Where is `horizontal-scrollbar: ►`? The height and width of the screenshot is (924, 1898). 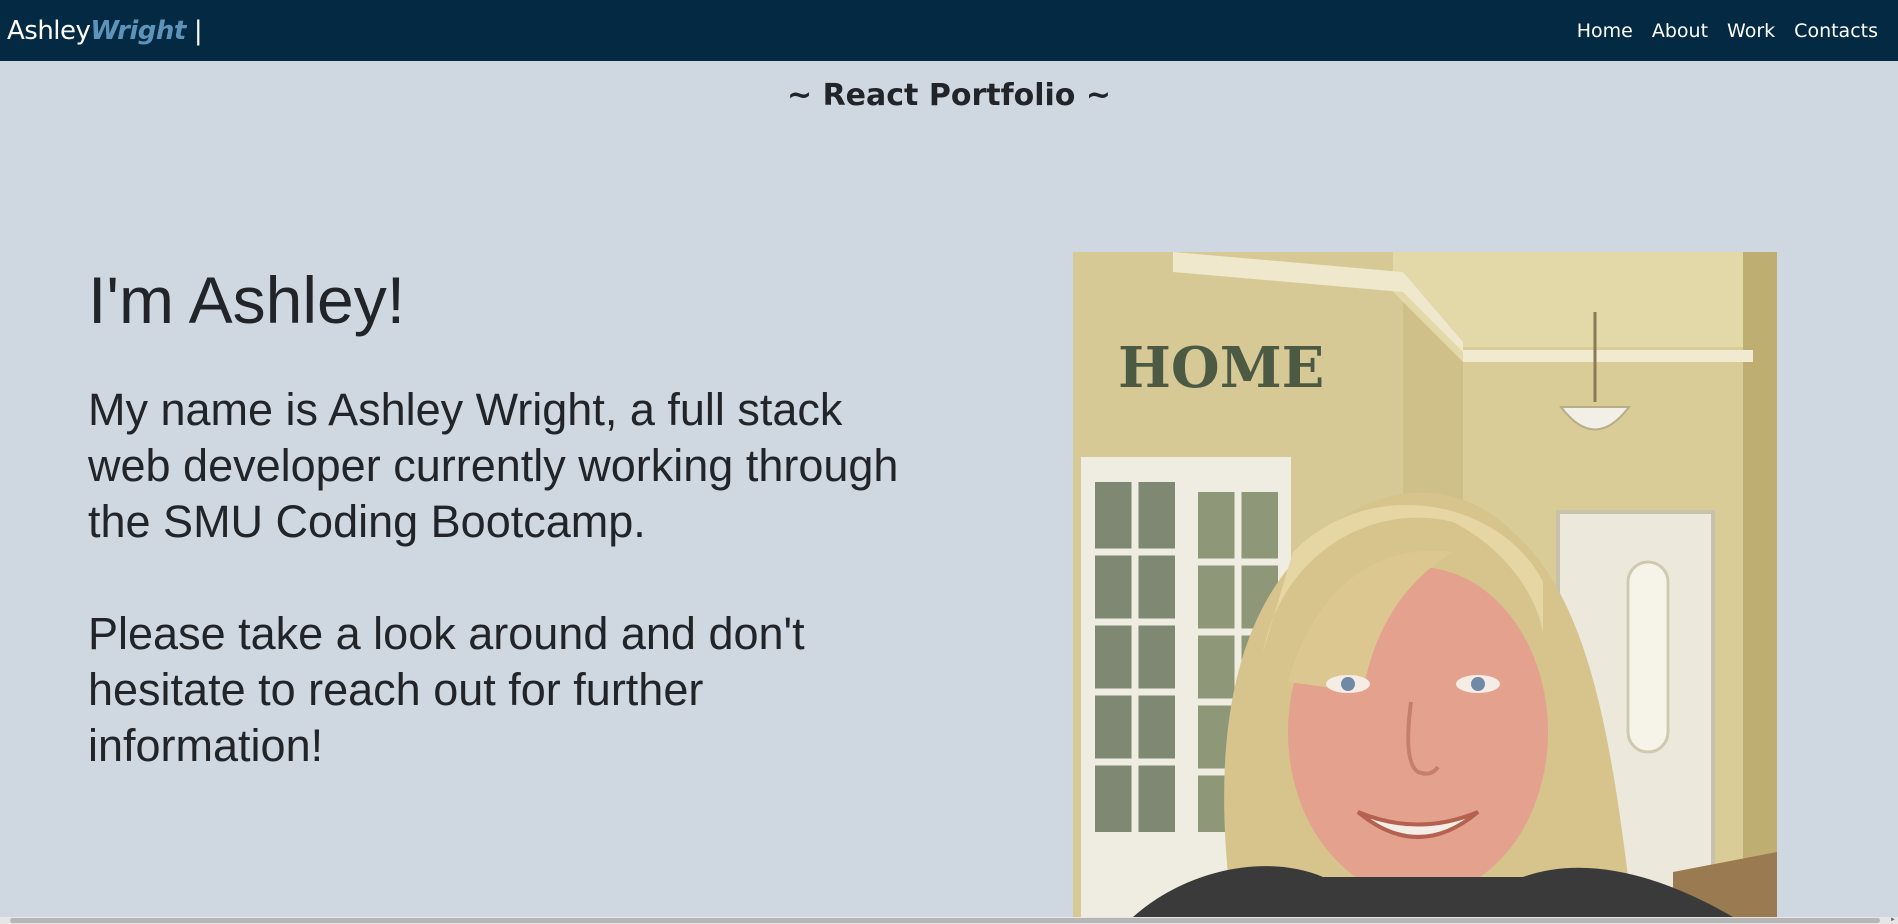 horizontal-scrollbar: ► is located at coordinates (949, 920).